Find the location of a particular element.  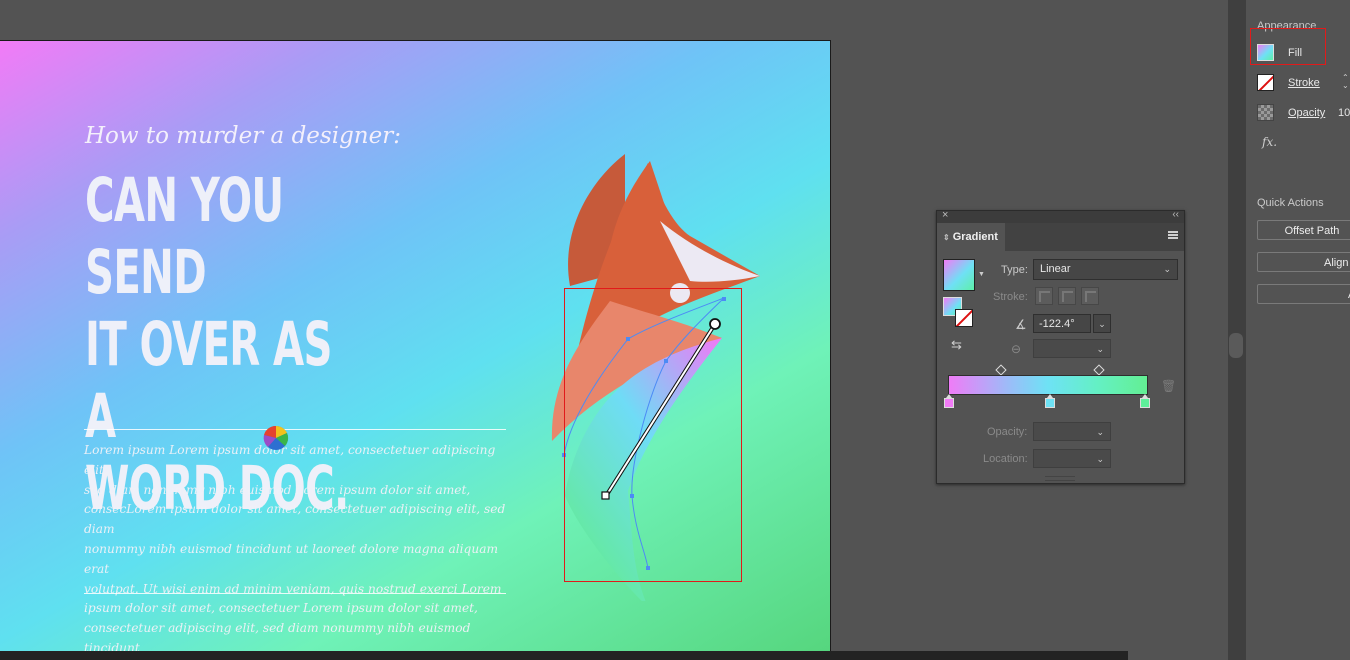

stroke-within-button is located at coordinates (1044, 296).